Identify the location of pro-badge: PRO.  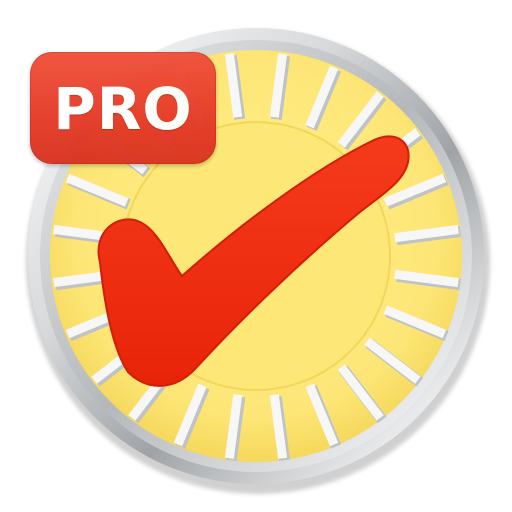
(123, 108).